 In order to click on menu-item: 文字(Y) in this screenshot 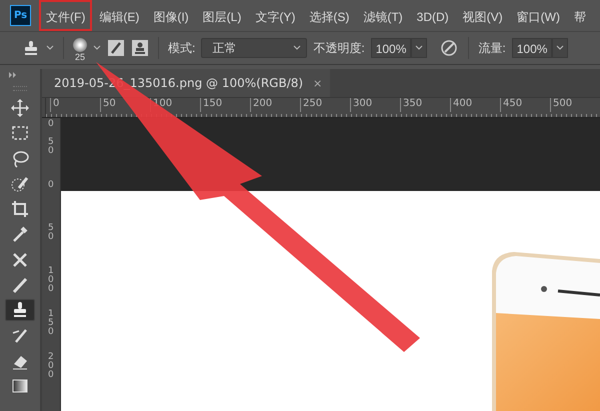, I will do `click(275, 15)`.